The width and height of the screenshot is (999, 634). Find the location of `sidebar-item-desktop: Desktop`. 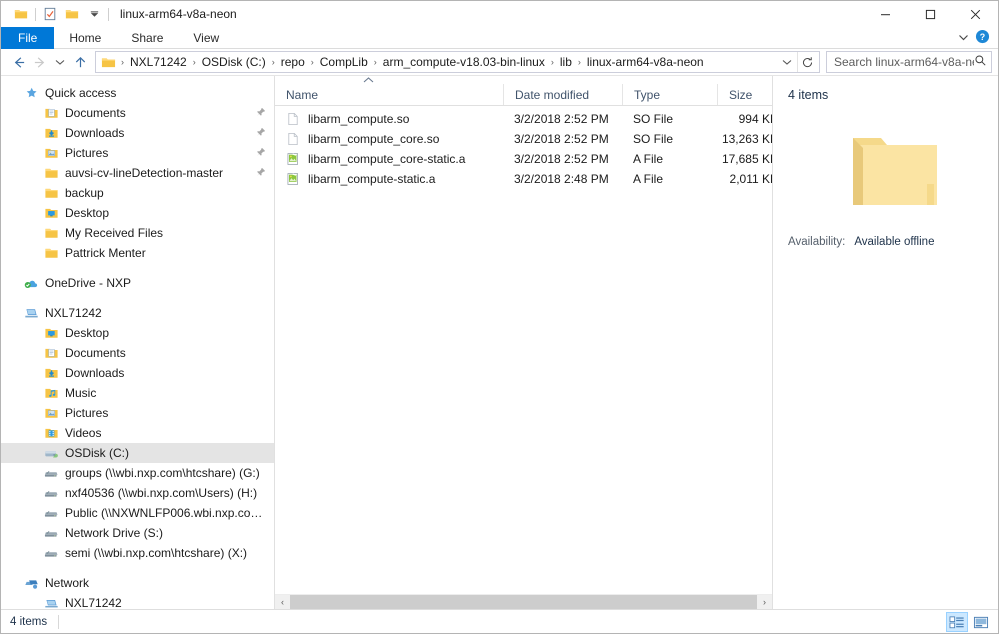

sidebar-item-desktop: Desktop is located at coordinates (137, 213).